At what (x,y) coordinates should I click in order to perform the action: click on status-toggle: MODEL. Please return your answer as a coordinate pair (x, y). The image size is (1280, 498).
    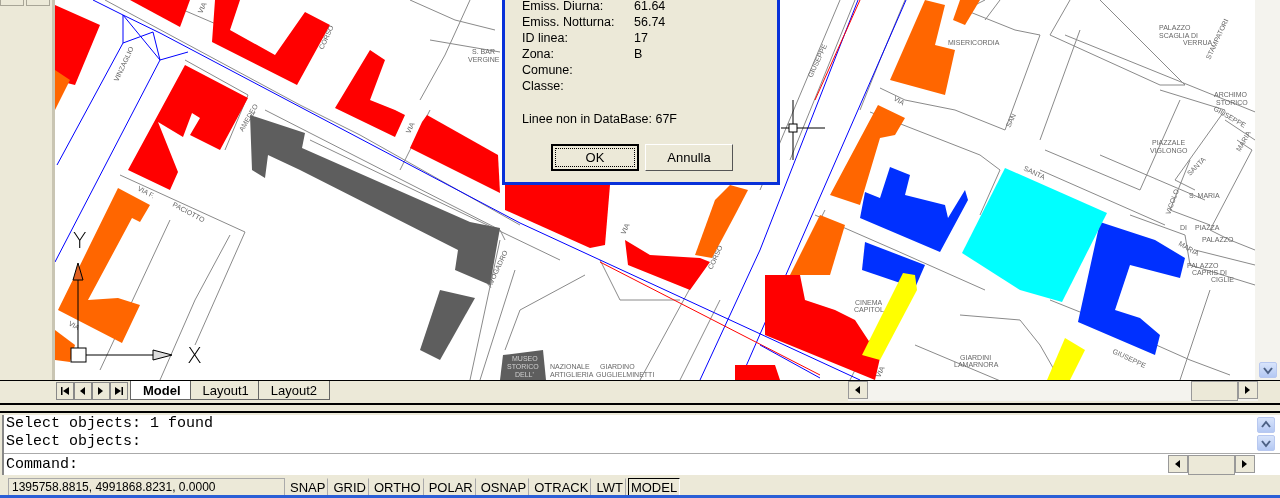
    Looking at the image, I should click on (654, 487).